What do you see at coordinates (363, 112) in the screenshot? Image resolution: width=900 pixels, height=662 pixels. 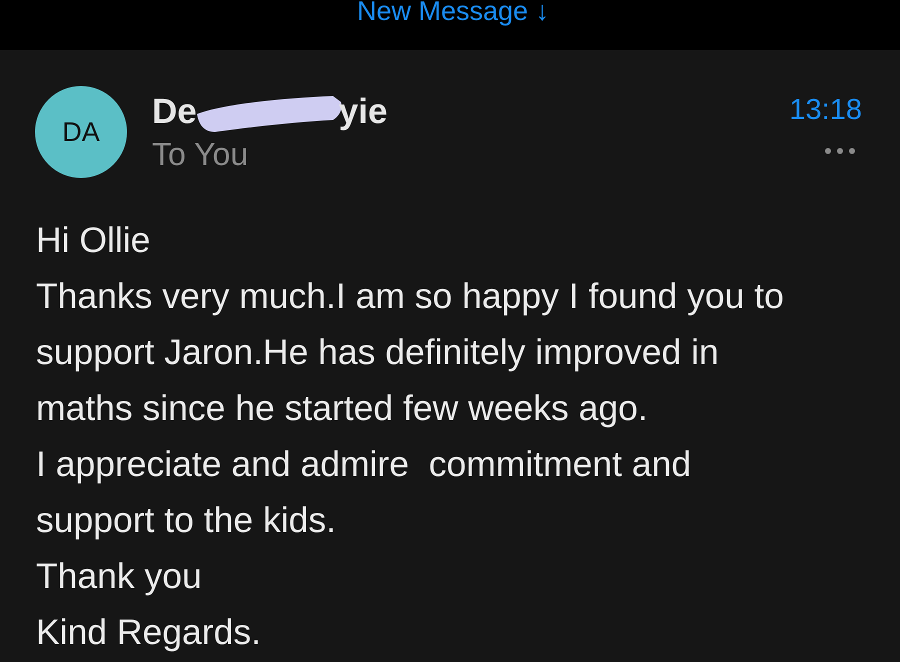 I see `sender-name: yie` at bounding box center [363, 112].